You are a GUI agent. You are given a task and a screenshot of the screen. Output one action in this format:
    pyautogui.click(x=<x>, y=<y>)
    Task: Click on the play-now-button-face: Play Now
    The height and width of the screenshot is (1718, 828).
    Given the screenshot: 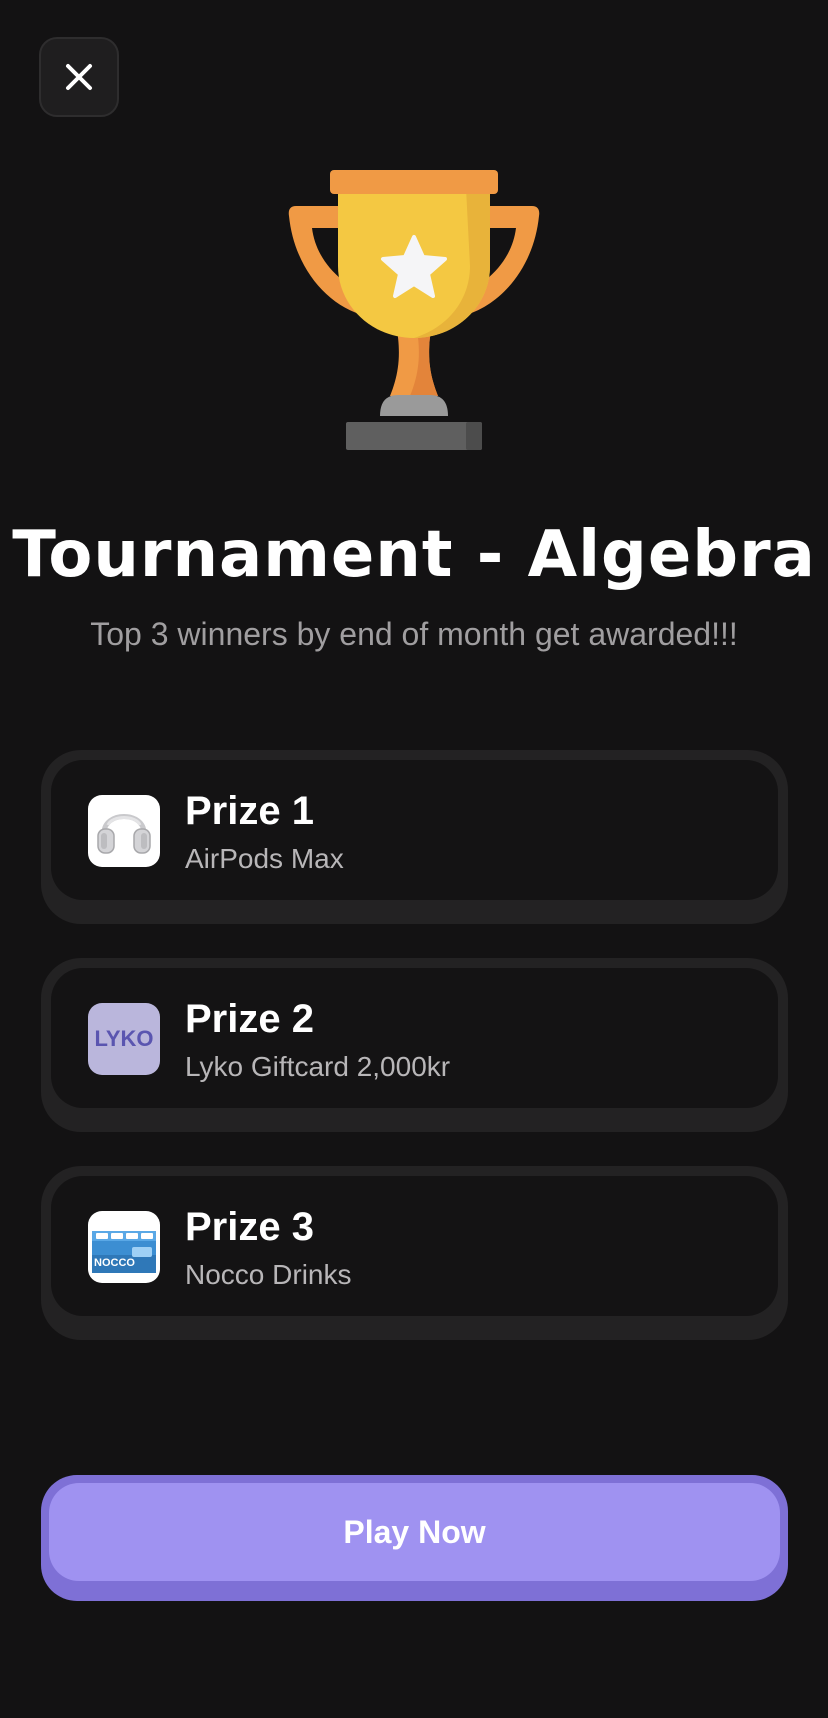 What is the action you would take?
    pyautogui.click(x=414, y=1532)
    